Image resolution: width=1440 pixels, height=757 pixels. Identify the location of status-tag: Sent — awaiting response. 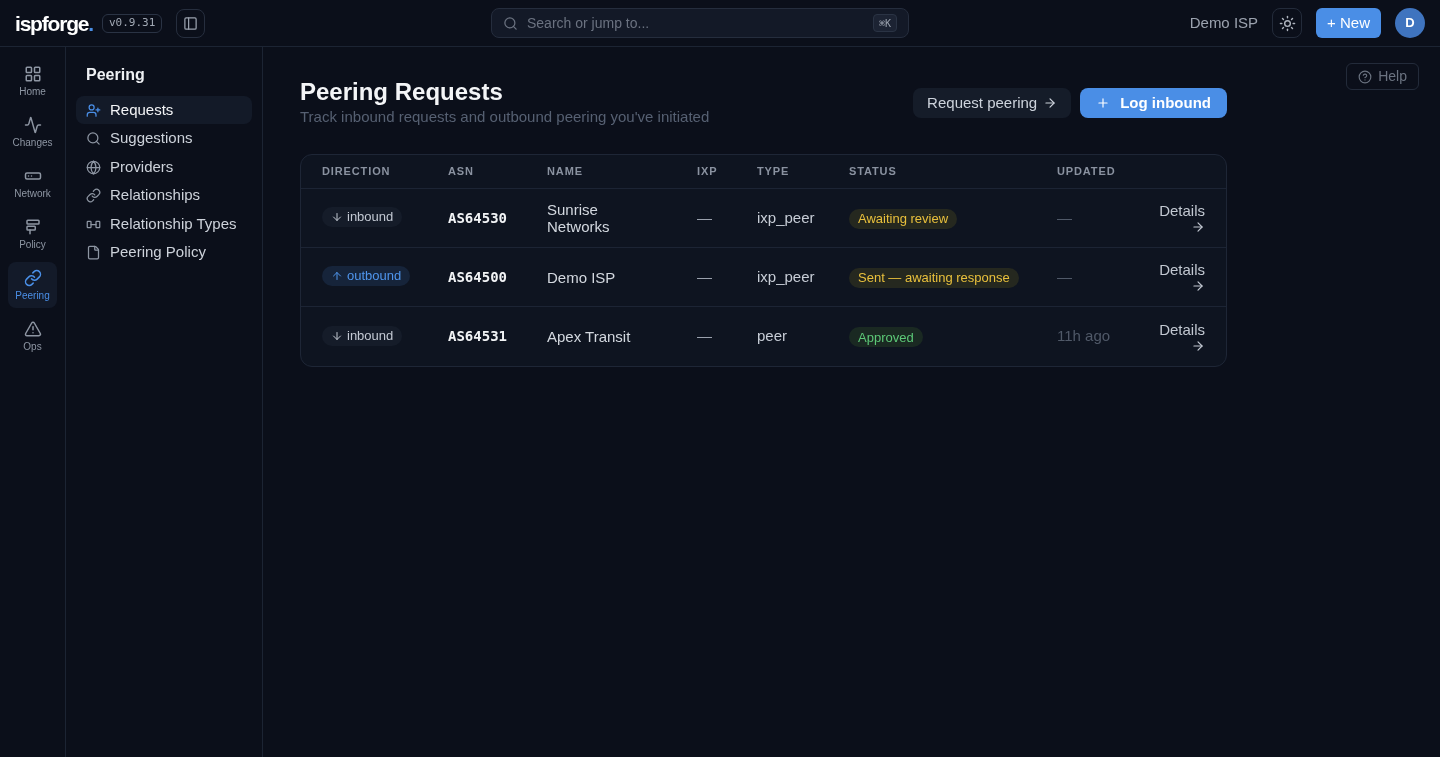
(934, 277).